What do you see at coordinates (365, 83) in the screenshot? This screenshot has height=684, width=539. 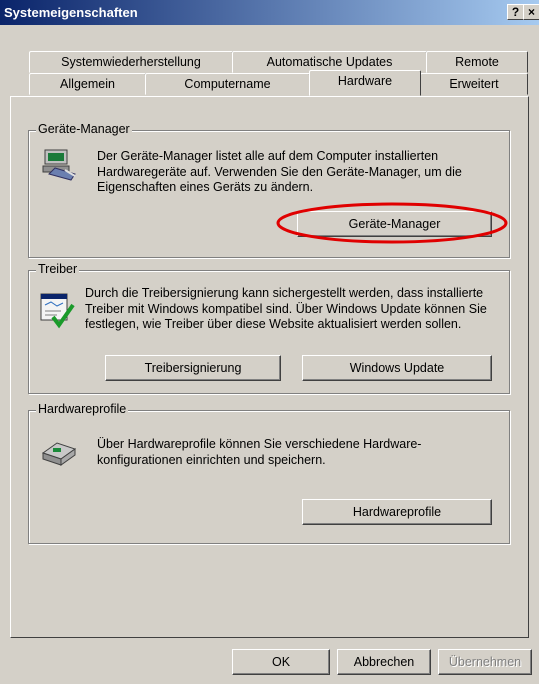 I see `tab-hardware: Hardware` at bounding box center [365, 83].